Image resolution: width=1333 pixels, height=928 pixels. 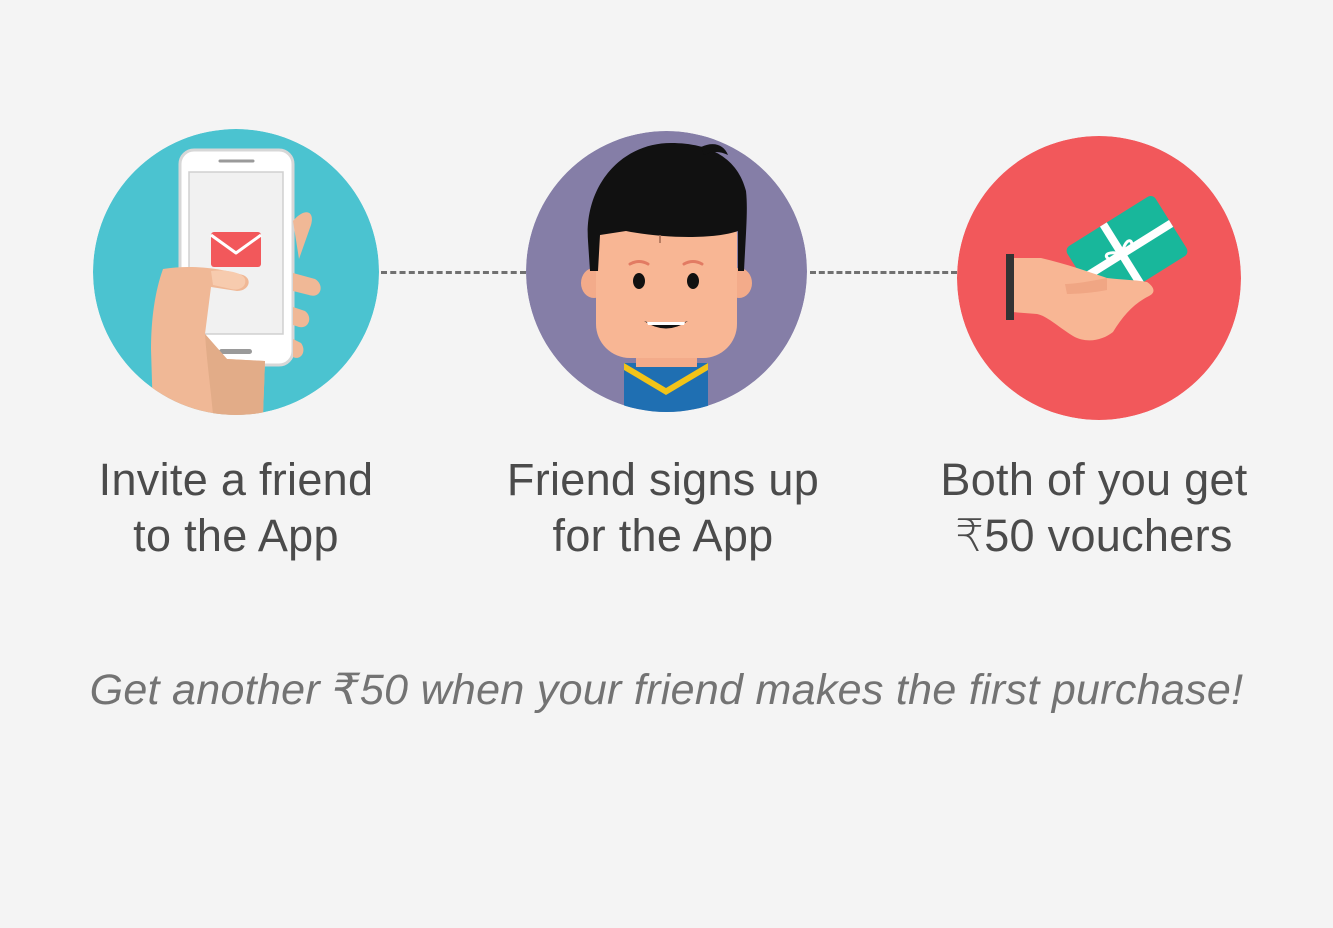 What do you see at coordinates (663, 535) in the screenshot?
I see `step-label-line: for the App` at bounding box center [663, 535].